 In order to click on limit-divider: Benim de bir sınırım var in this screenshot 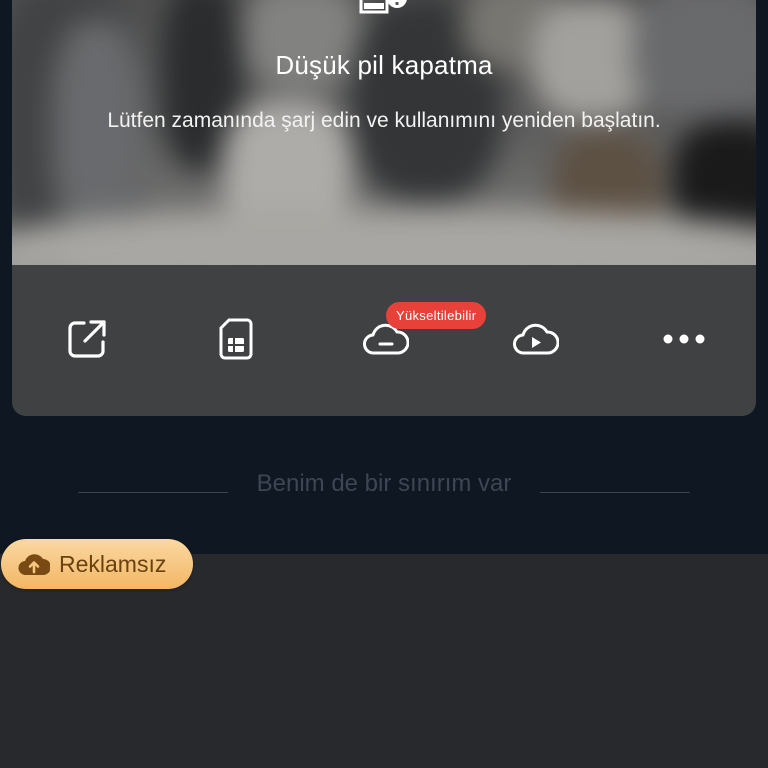, I will do `click(384, 486)`.